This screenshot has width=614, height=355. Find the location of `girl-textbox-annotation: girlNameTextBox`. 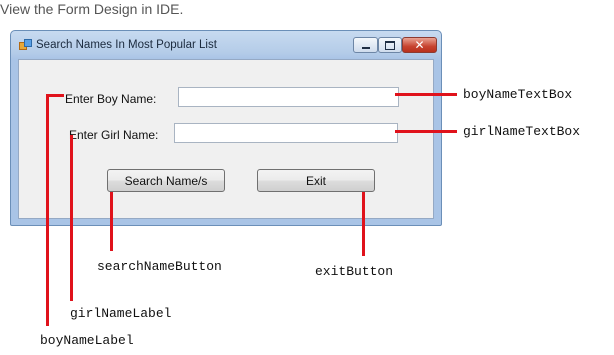

girl-textbox-annotation: girlNameTextBox is located at coordinates (522, 131).